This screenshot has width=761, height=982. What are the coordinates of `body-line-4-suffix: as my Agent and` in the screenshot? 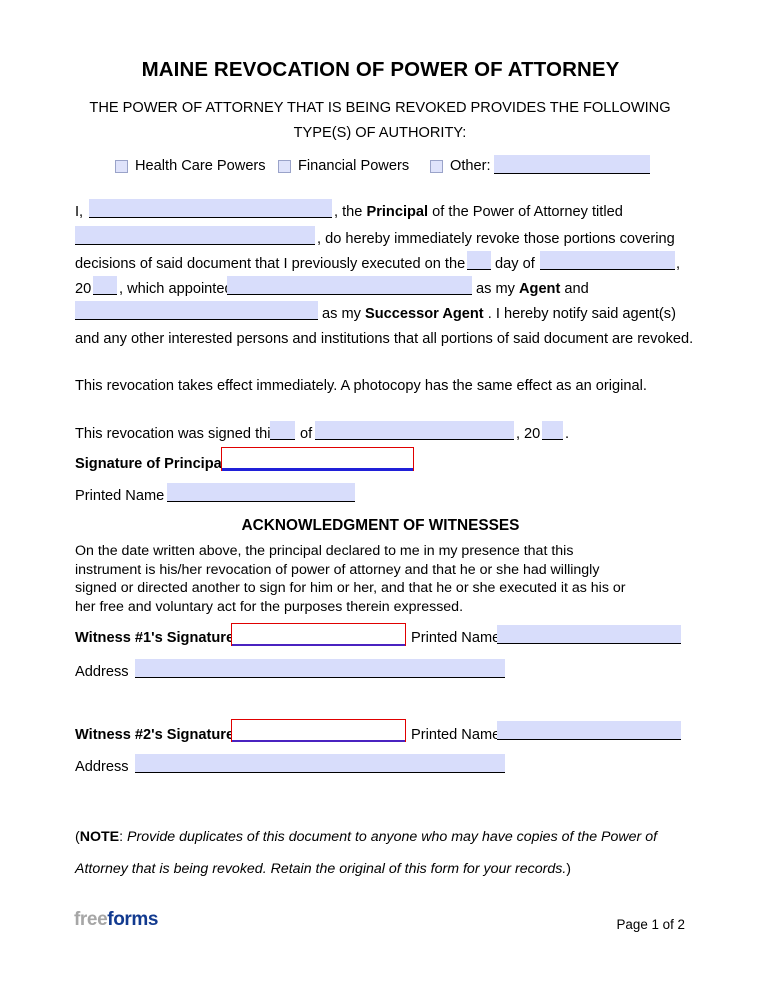 It's located at (532, 289).